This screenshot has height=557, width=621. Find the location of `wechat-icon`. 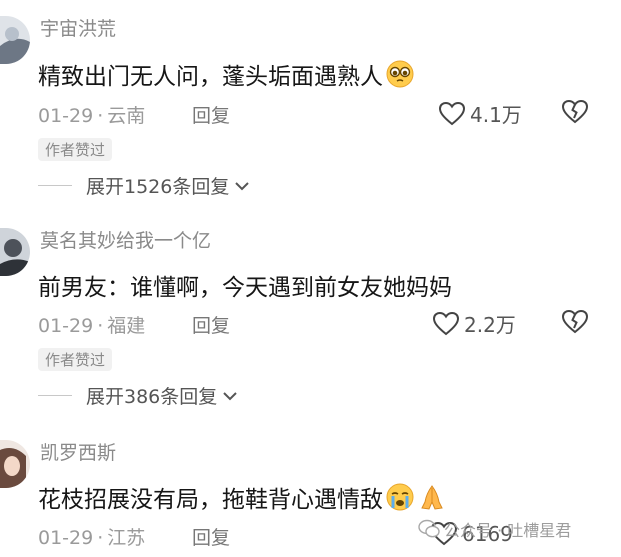

wechat-icon is located at coordinates (429, 528).